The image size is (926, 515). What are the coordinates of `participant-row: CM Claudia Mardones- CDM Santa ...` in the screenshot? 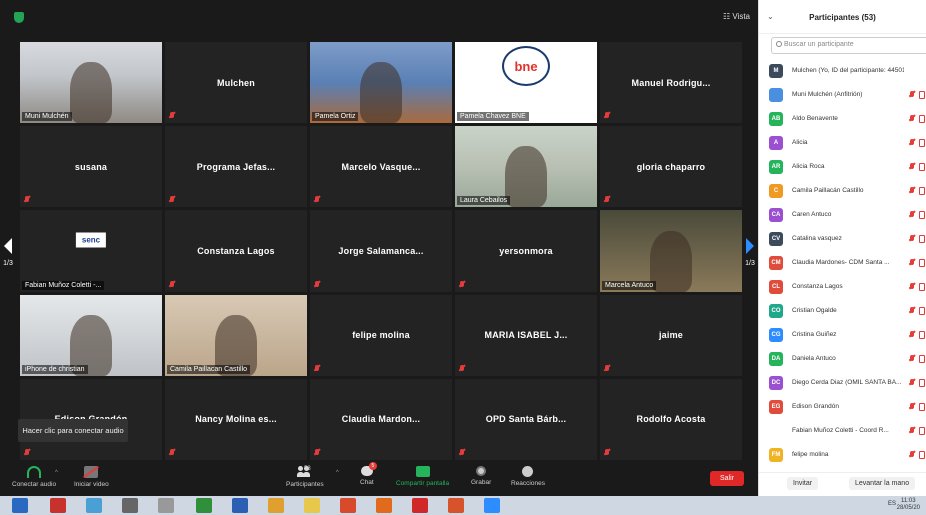 It's located at (842, 263).